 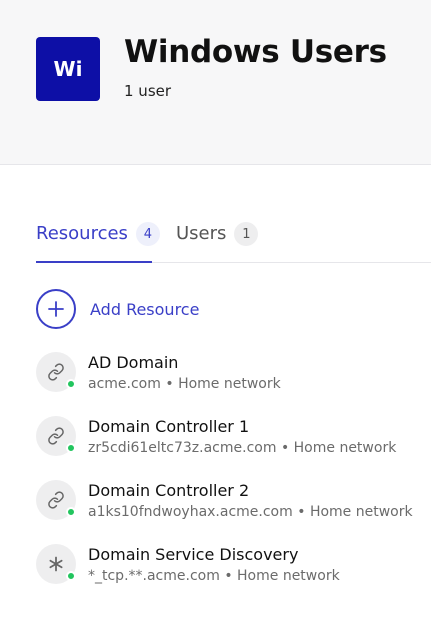 What do you see at coordinates (133, 362) in the screenshot?
I see `resource-name: AD Domain` at bounding box center [133, 362].